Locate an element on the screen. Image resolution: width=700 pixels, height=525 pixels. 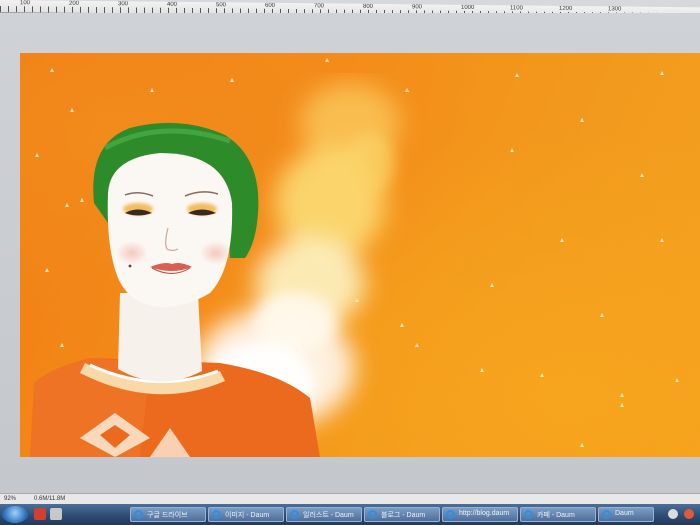
taskbar-window-label: 구글 드라이브 is located at coordinates (167, 515).